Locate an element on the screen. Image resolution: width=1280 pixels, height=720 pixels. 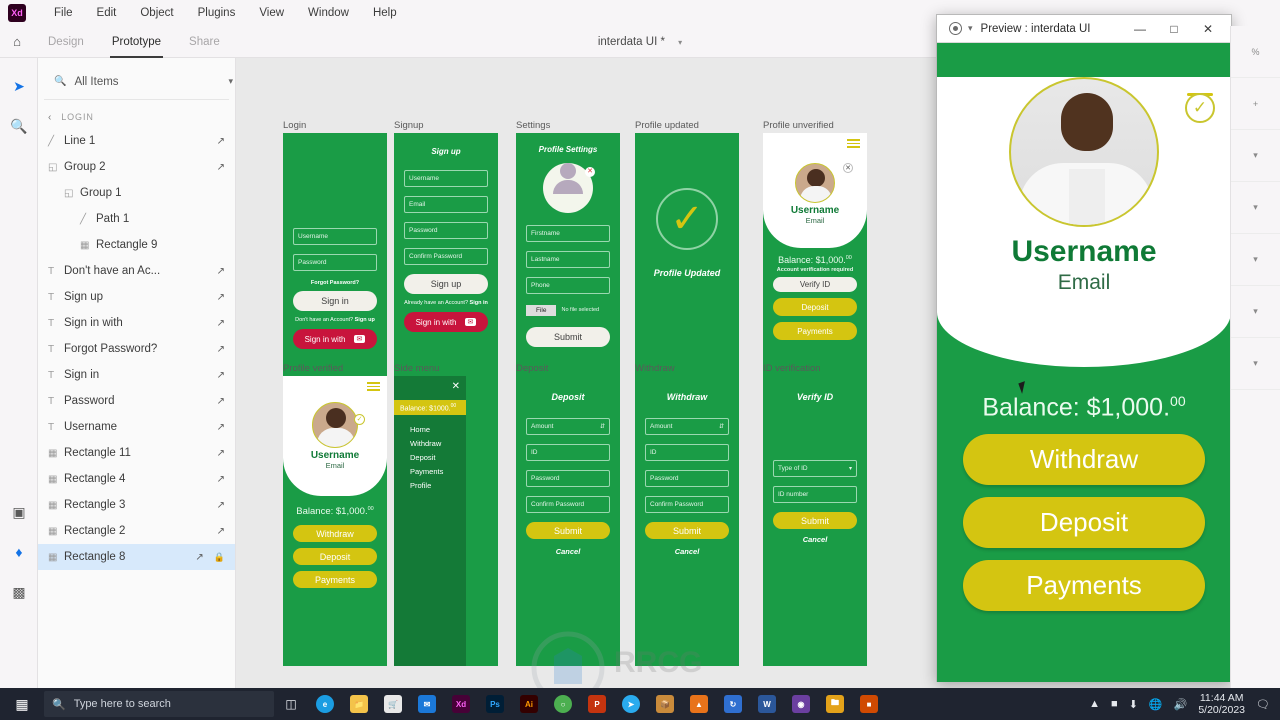
artboard-label-login: Login is located at coordinates (294, 125).